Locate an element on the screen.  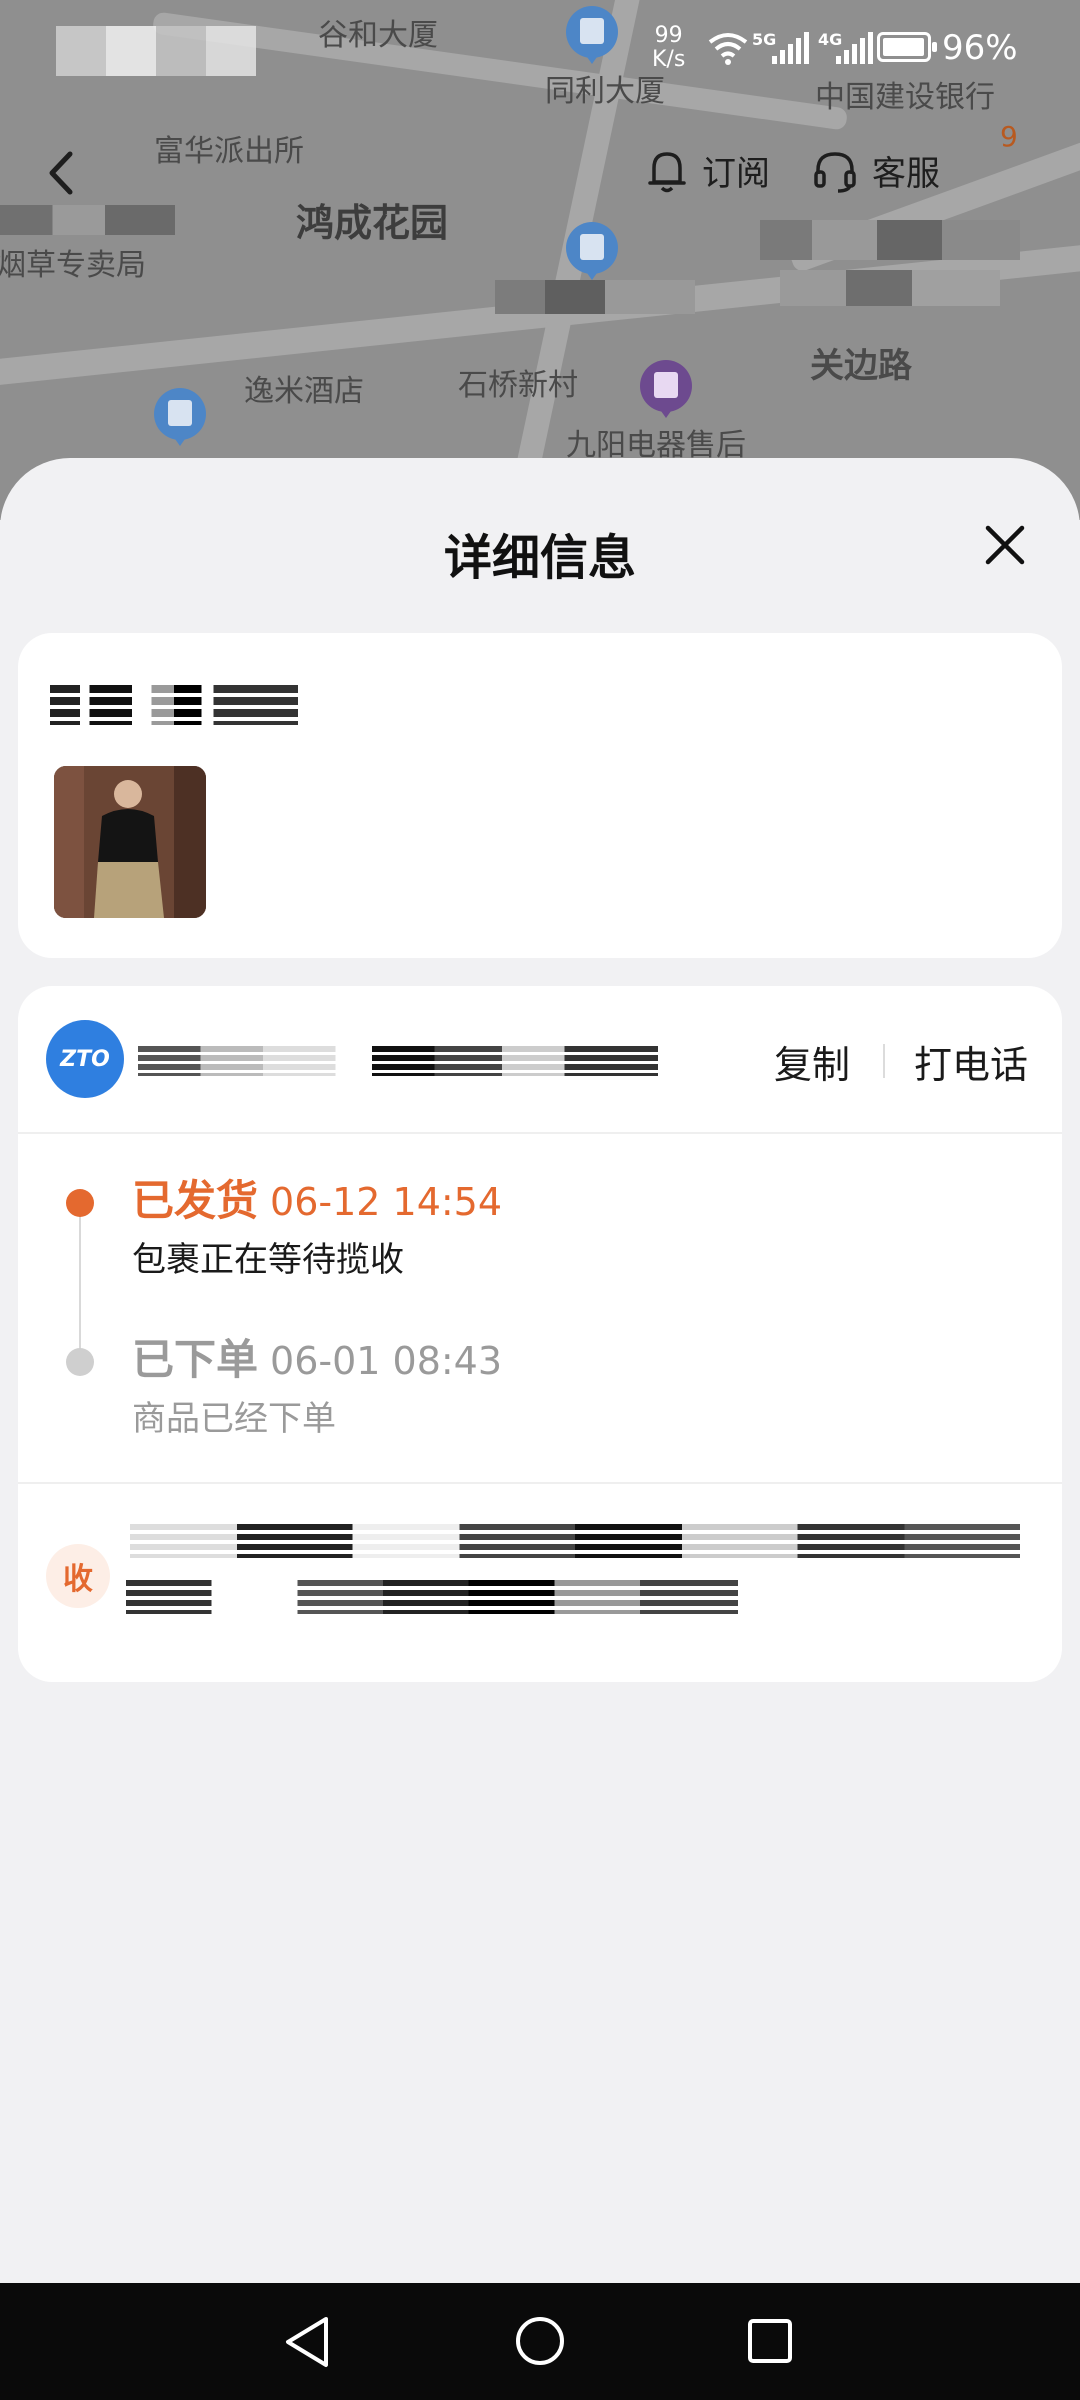
home-circle-icon is located at coordinates (540, 2341).